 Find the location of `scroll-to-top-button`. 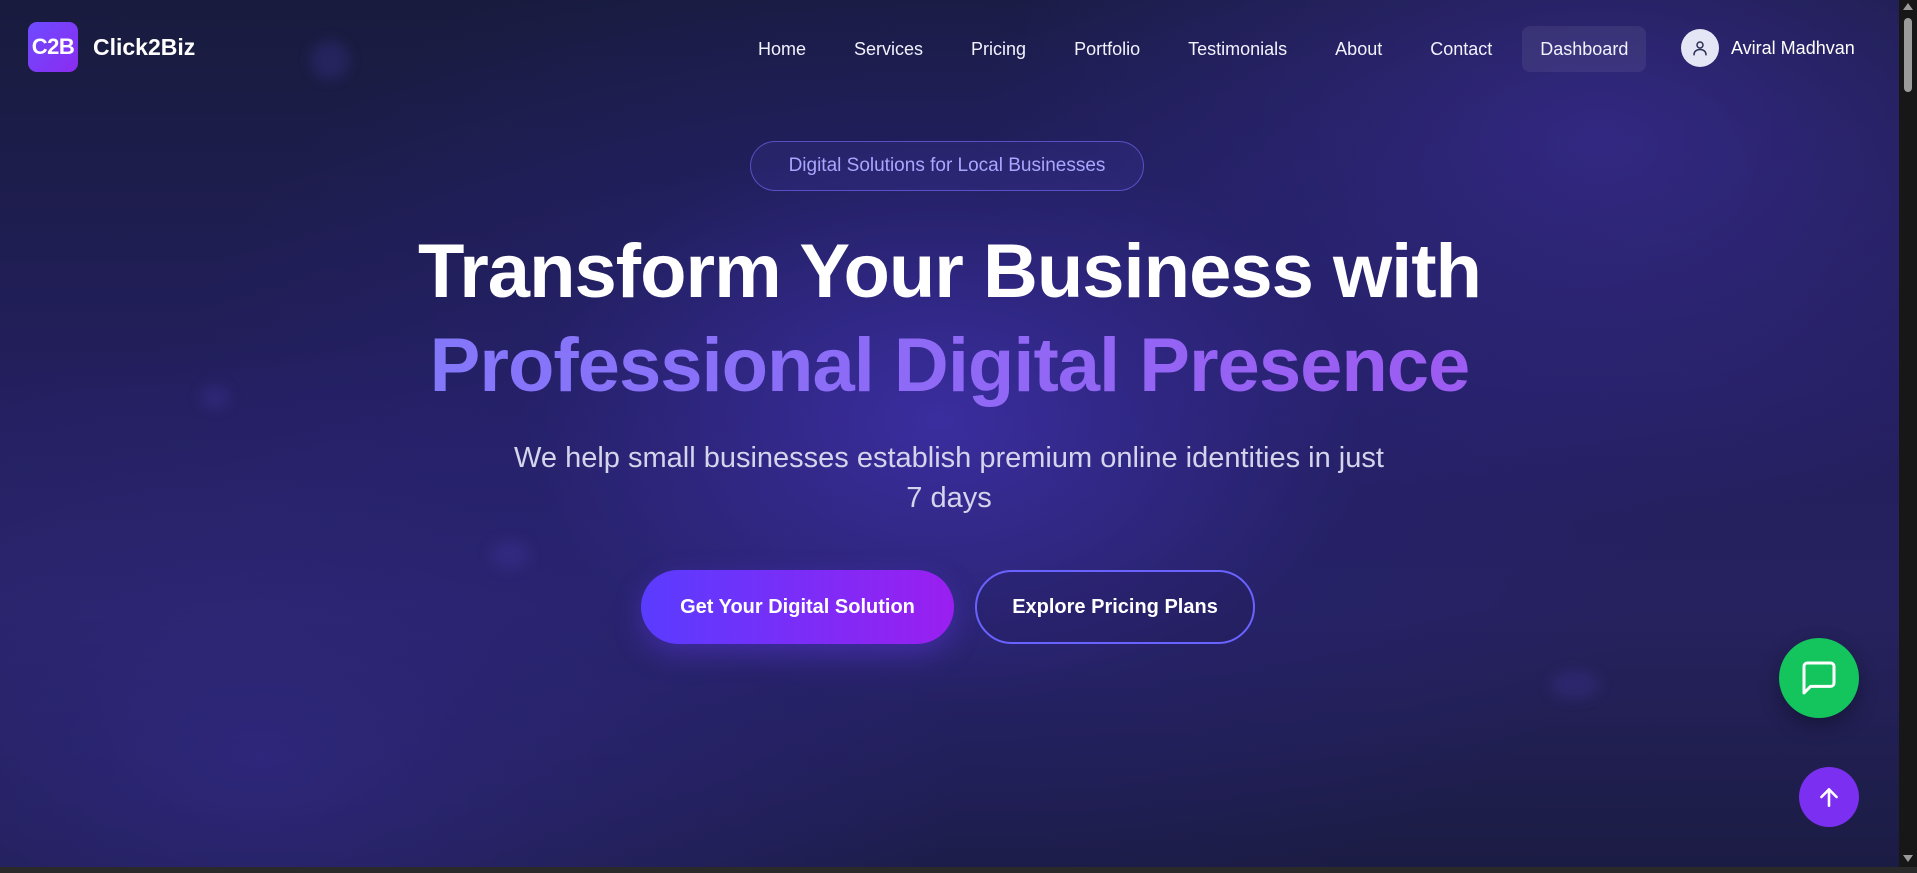

scroll-to-top-button is located at coordinates (1829, 797).